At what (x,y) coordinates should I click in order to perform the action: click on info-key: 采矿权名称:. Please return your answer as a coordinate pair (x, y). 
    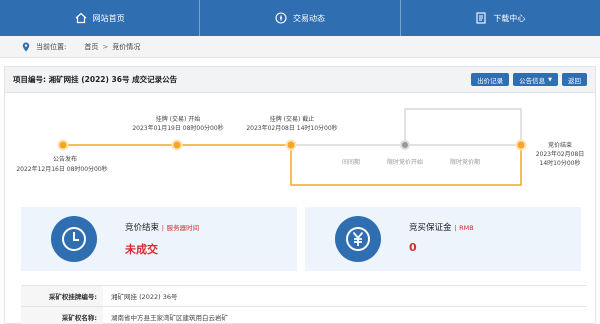
    Looking at the image, I should click on (62, 315).